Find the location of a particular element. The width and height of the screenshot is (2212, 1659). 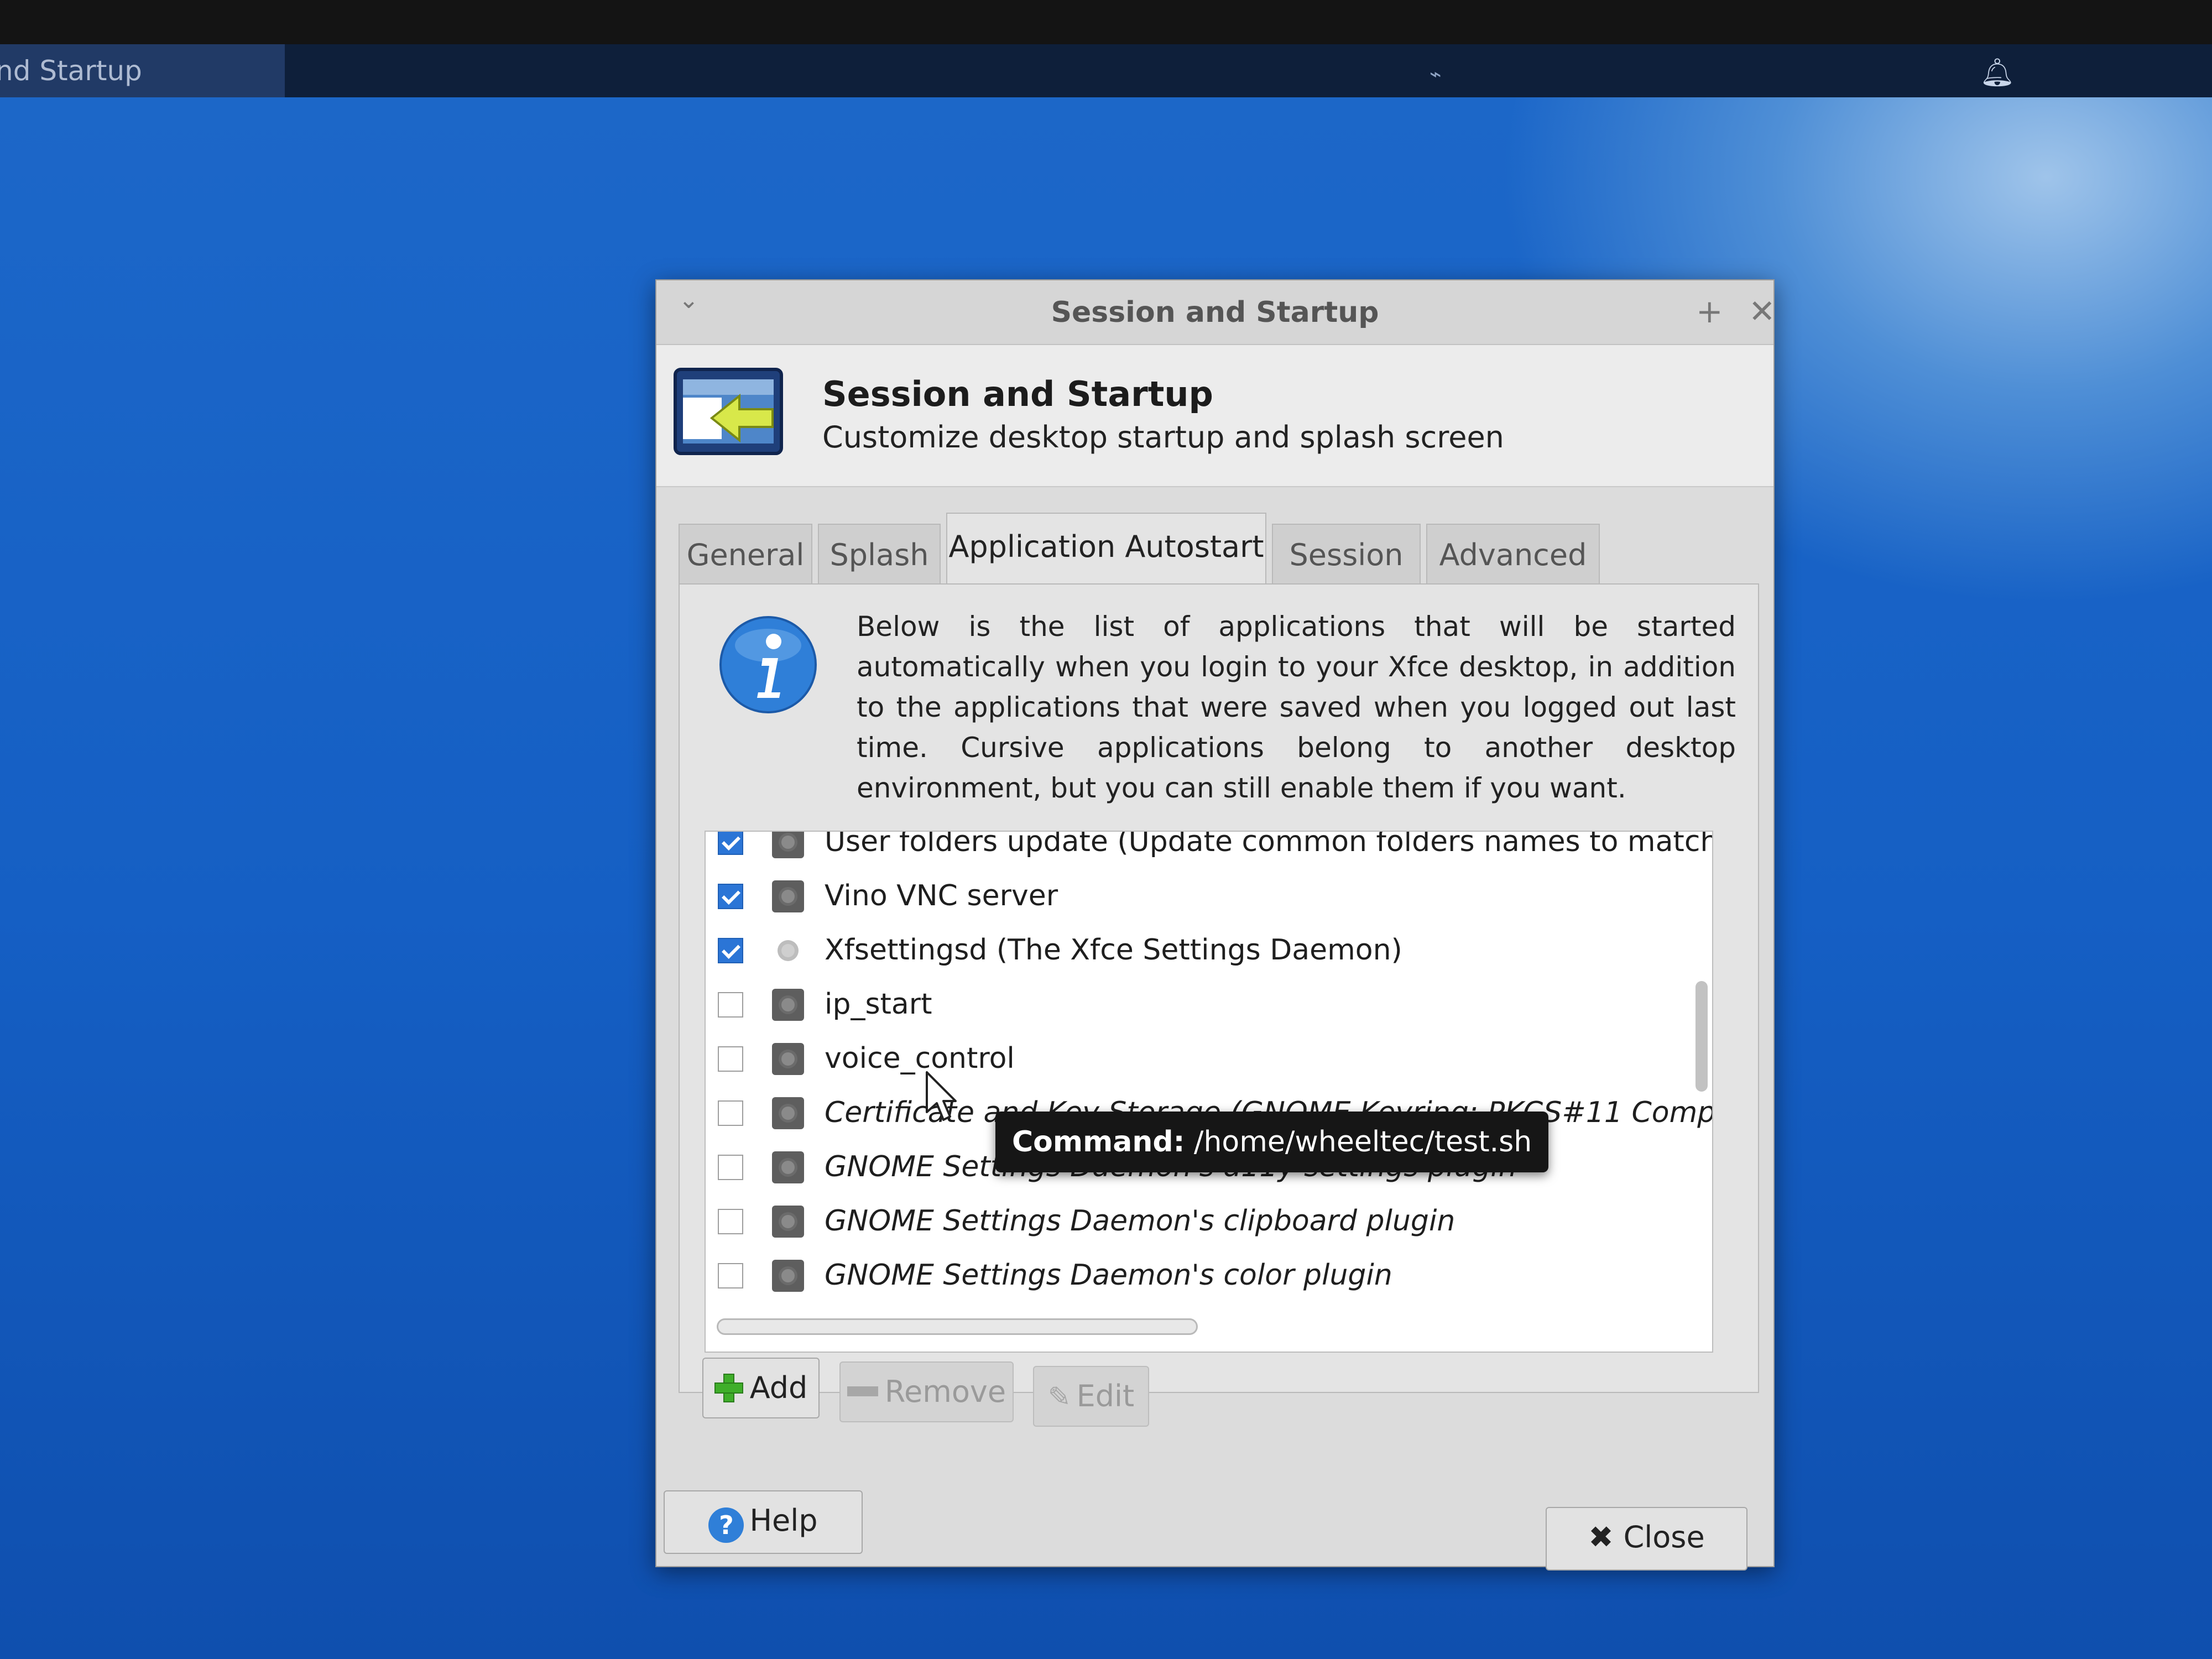

list-item-label: GNOME Settings Daemon's color plugin is located at coordinates (1108, 1275).